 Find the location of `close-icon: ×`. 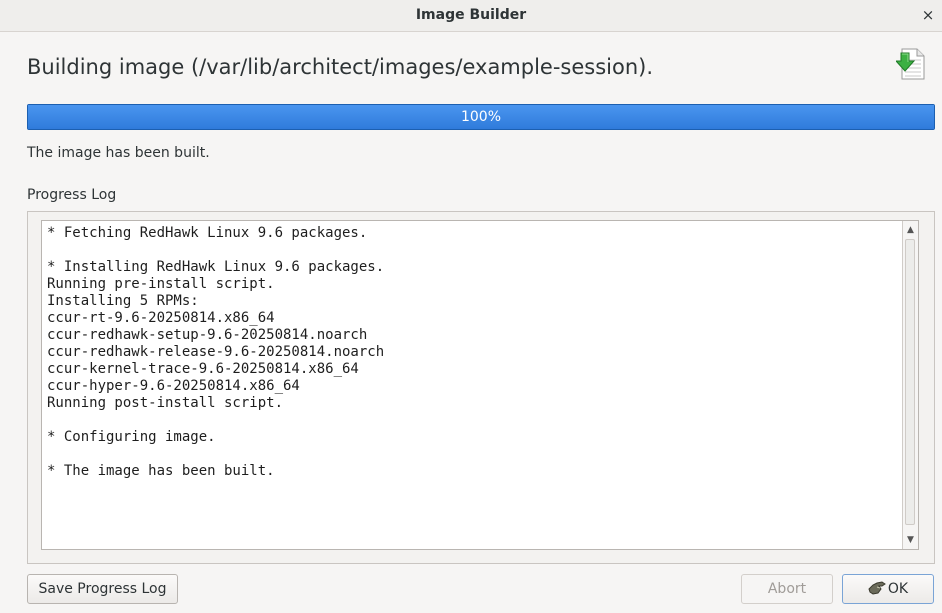

close-icon: × is located at coordinates (928, 15).